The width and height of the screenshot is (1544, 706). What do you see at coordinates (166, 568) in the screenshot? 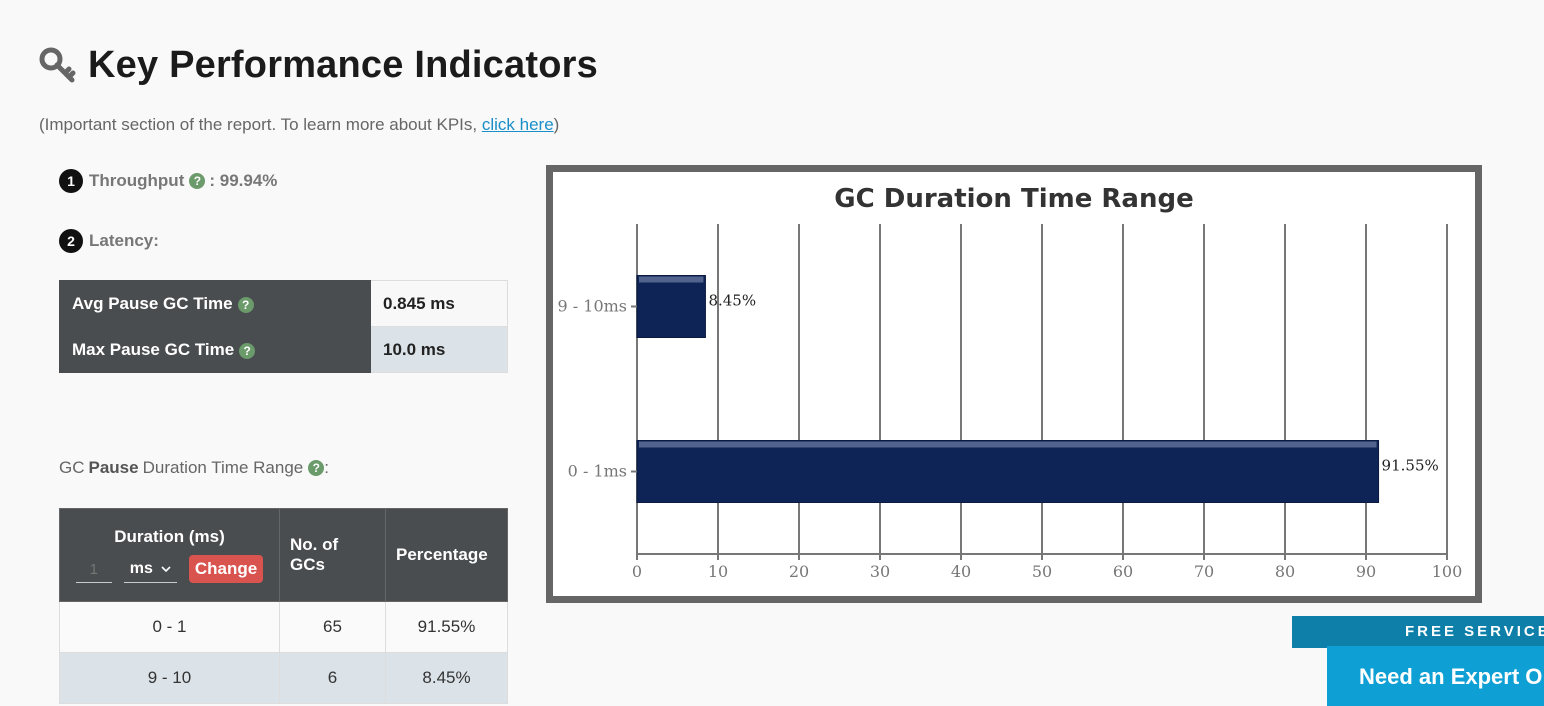
I see `chevron-down-icon` at bounding box center [166, 568].